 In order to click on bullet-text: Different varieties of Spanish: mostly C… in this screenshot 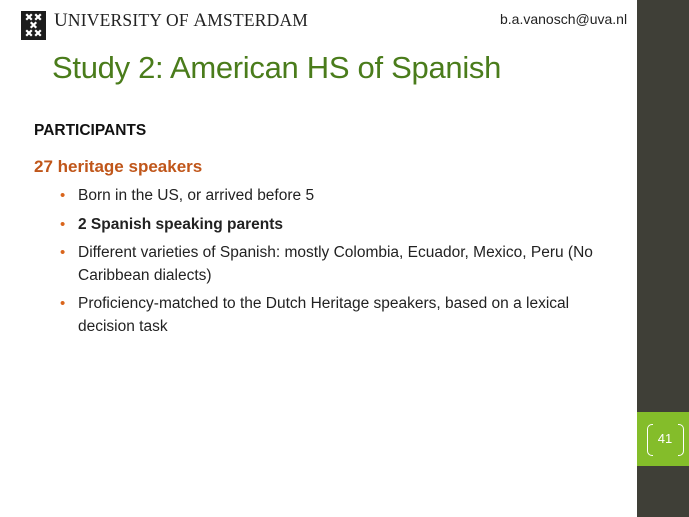, I will do `click(335, 264)`.